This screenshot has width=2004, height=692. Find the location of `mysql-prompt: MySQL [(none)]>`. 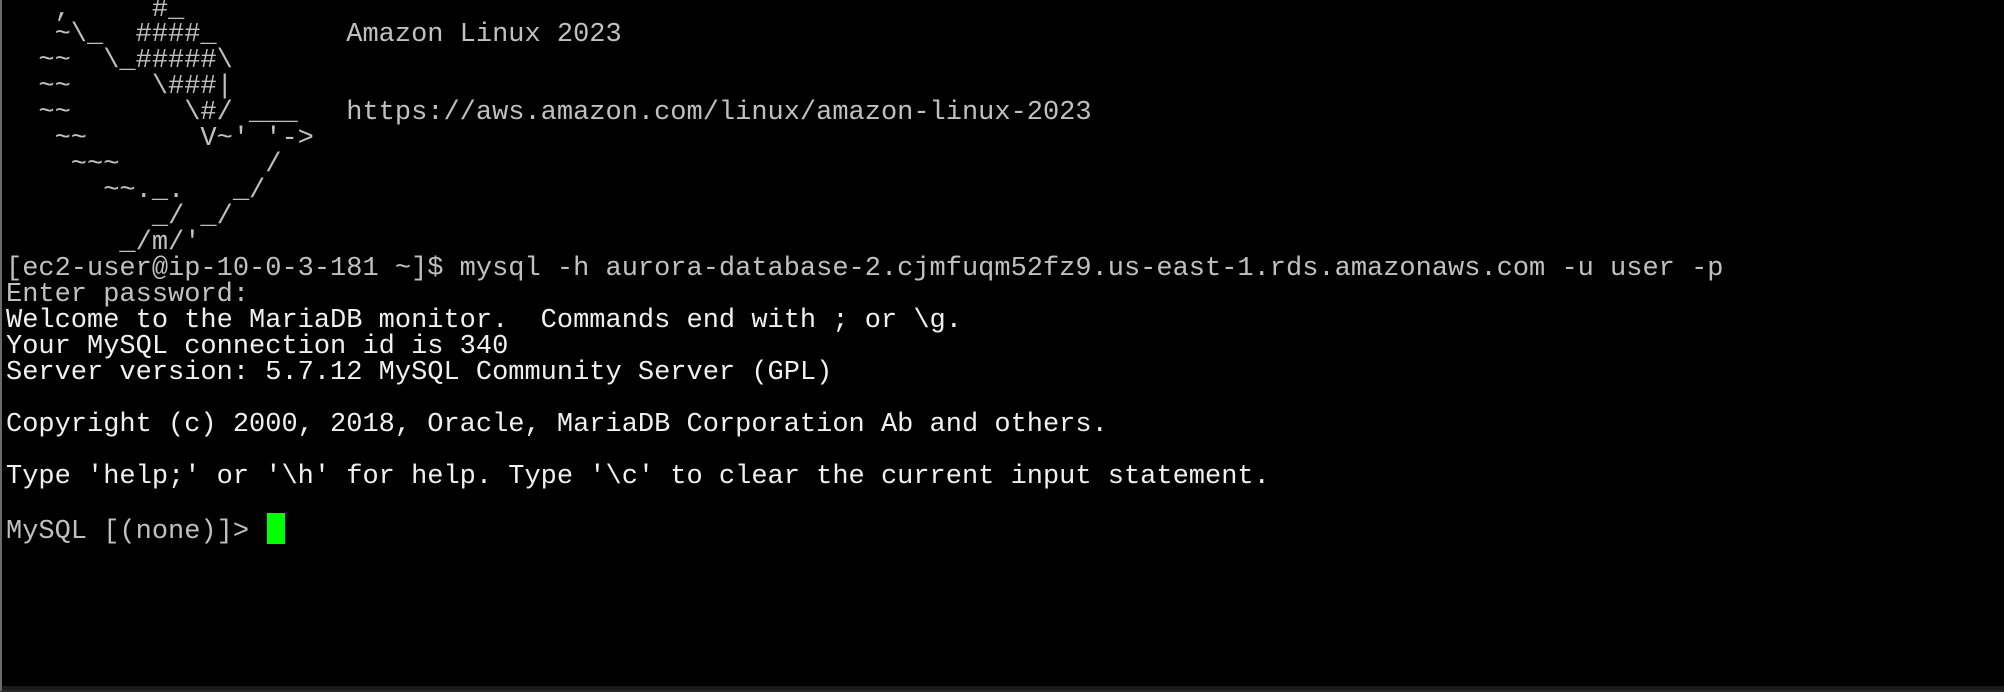

mysql-prompt: MySQL [(none)]> is located at coordinates (136, 532).